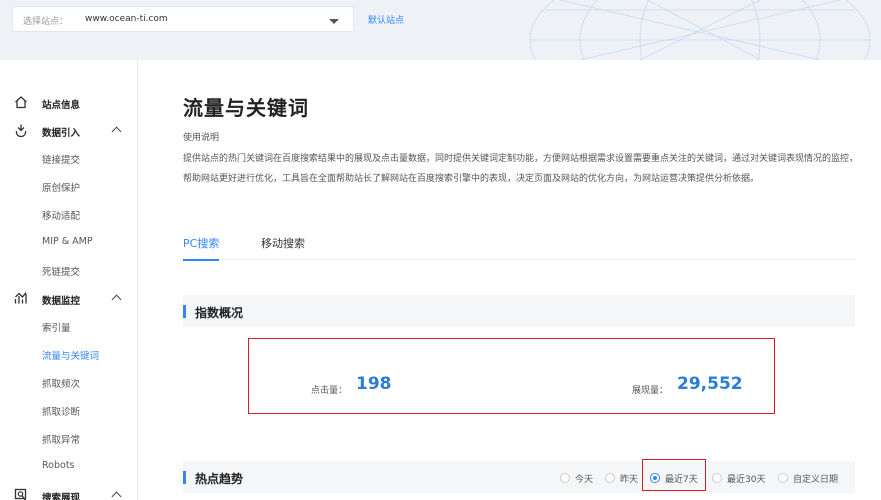 The height and width of the screenshot is (500, 881). I want to click on sidebar-group-site-info: 站点信息, so click(69, 103).